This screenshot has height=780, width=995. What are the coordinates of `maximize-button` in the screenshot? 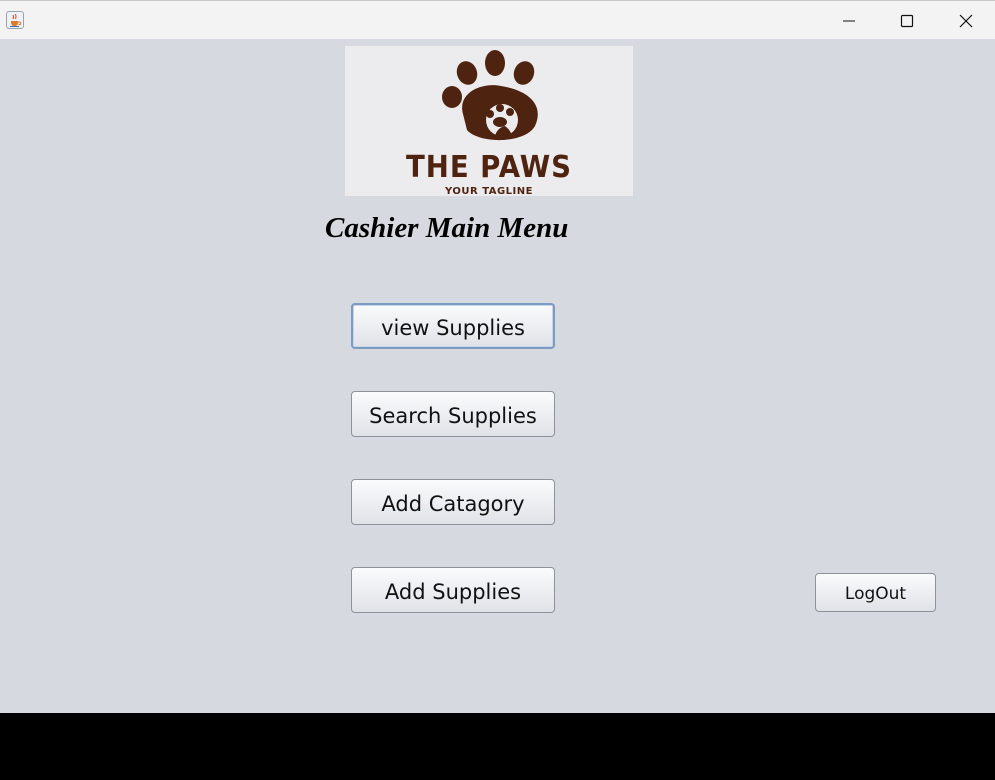 It's located at (907, 20).